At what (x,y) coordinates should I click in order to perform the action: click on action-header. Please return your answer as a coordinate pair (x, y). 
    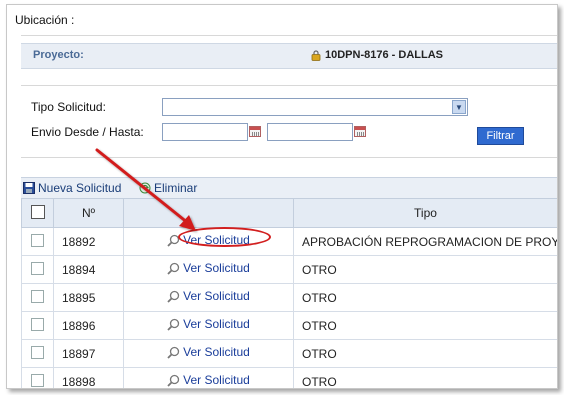
    Looking at the image, I should click on (208, 213).